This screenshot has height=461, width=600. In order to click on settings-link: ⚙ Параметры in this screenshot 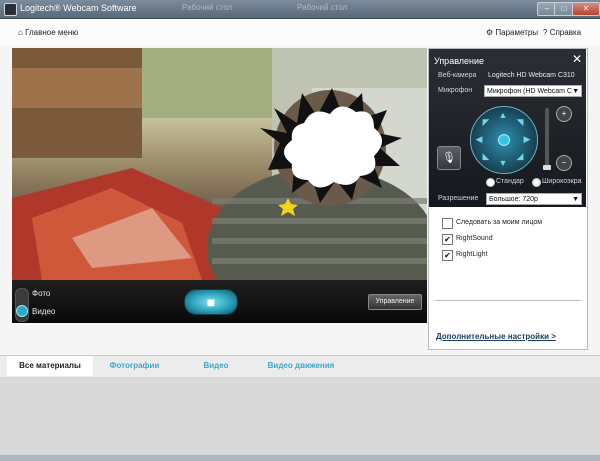, I will do `click(512, 32)`.